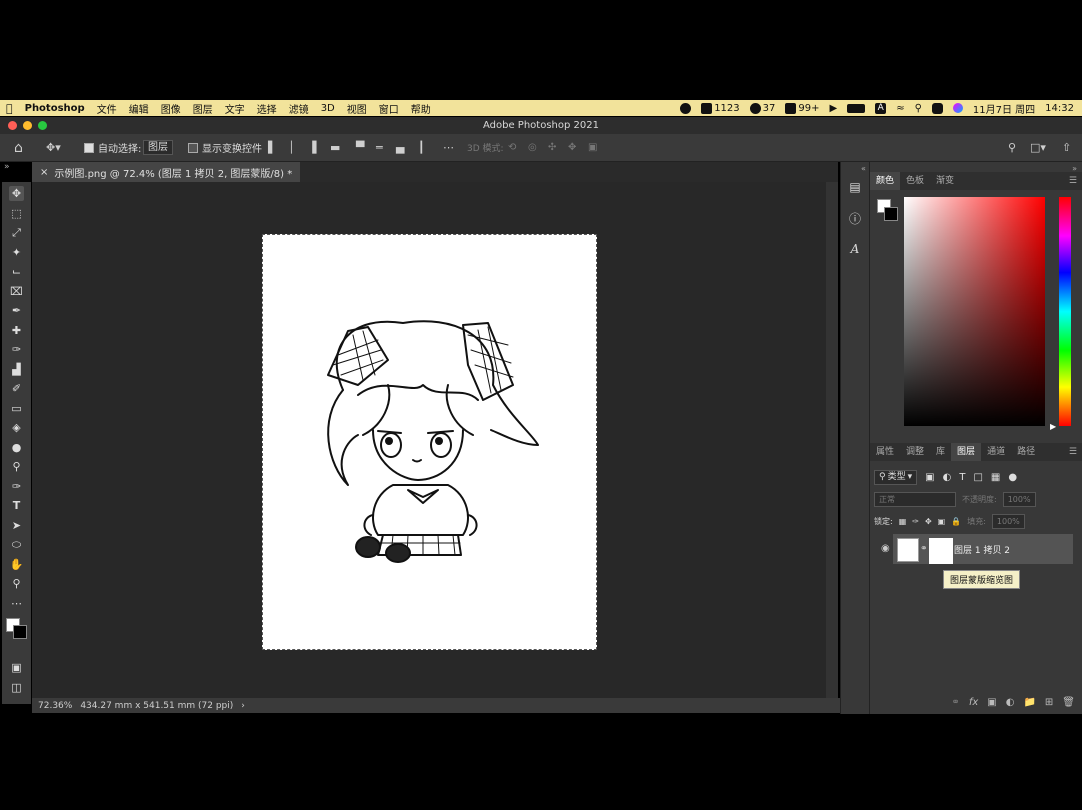  Describe the element at coordinates (421, 108) in the screenshot. I see `menu-help: 帮助` at that location.